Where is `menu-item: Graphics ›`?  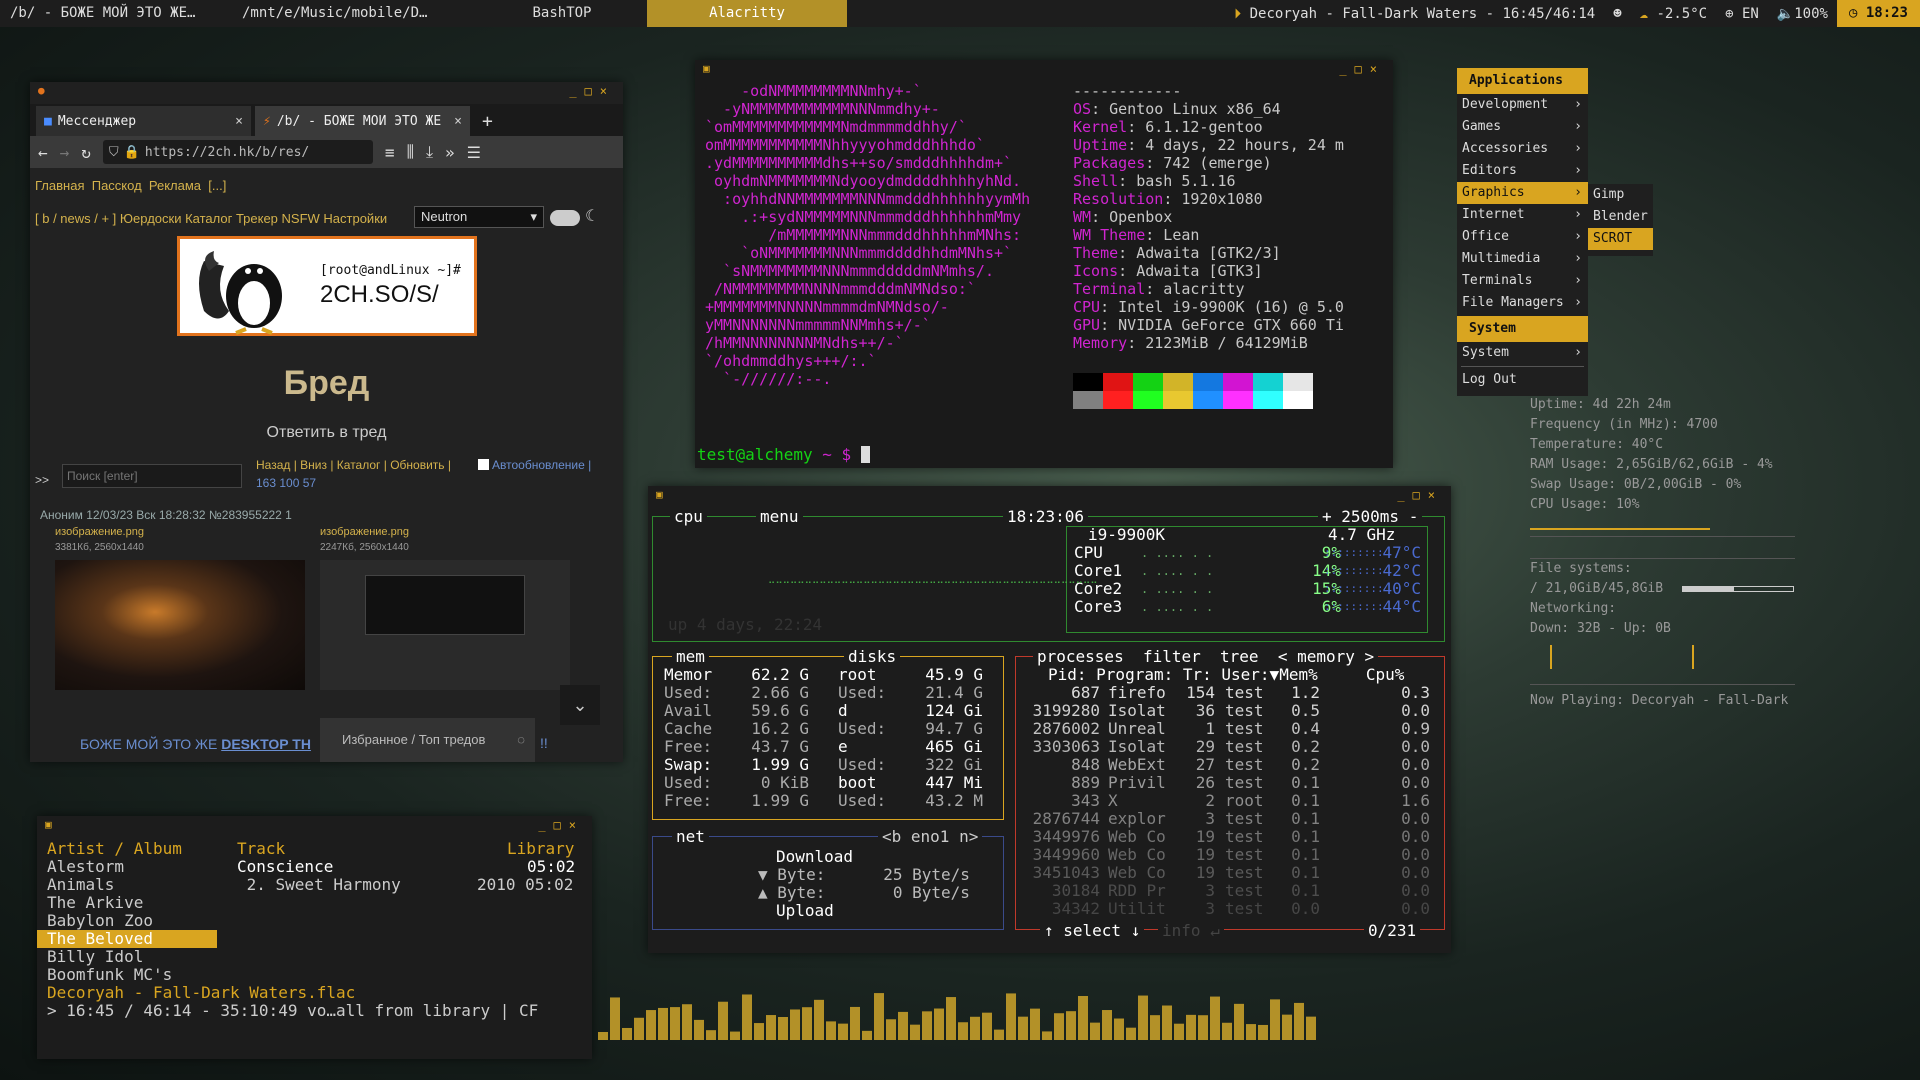
menu-item: Graphics › is located at coordinates (1522, 193).